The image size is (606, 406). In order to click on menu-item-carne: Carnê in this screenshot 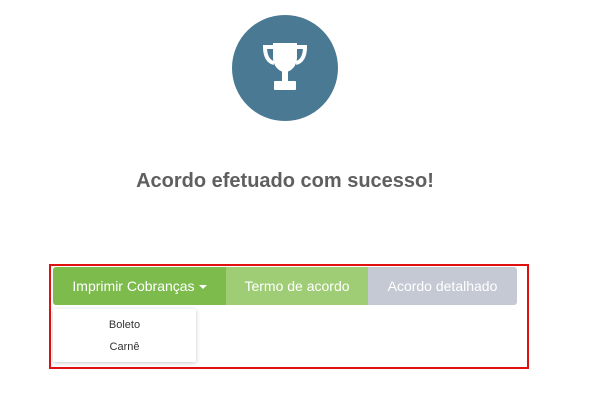, I will do `click(124, 347)`.